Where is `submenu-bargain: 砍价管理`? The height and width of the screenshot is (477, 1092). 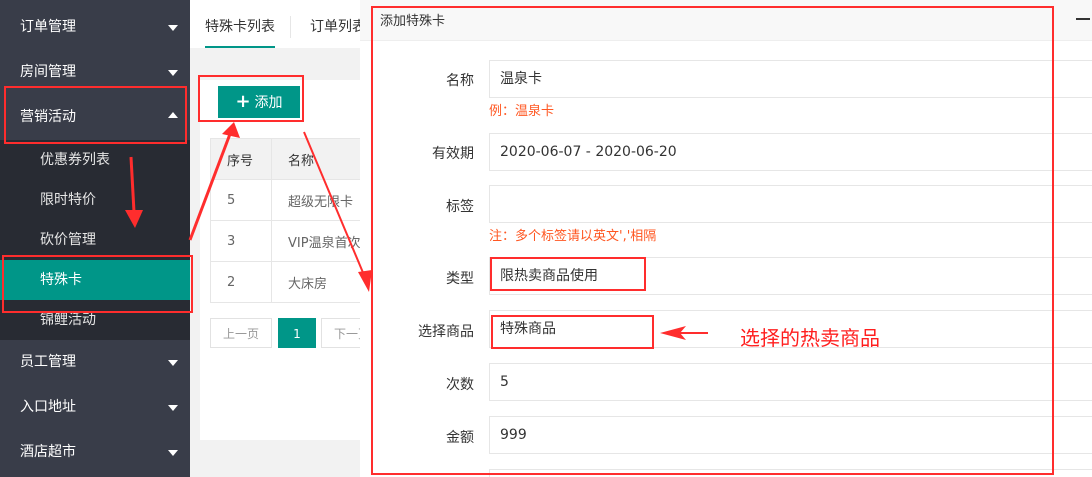 submenu-bargain: 砍价管理 is located at coordinates (95, 240).